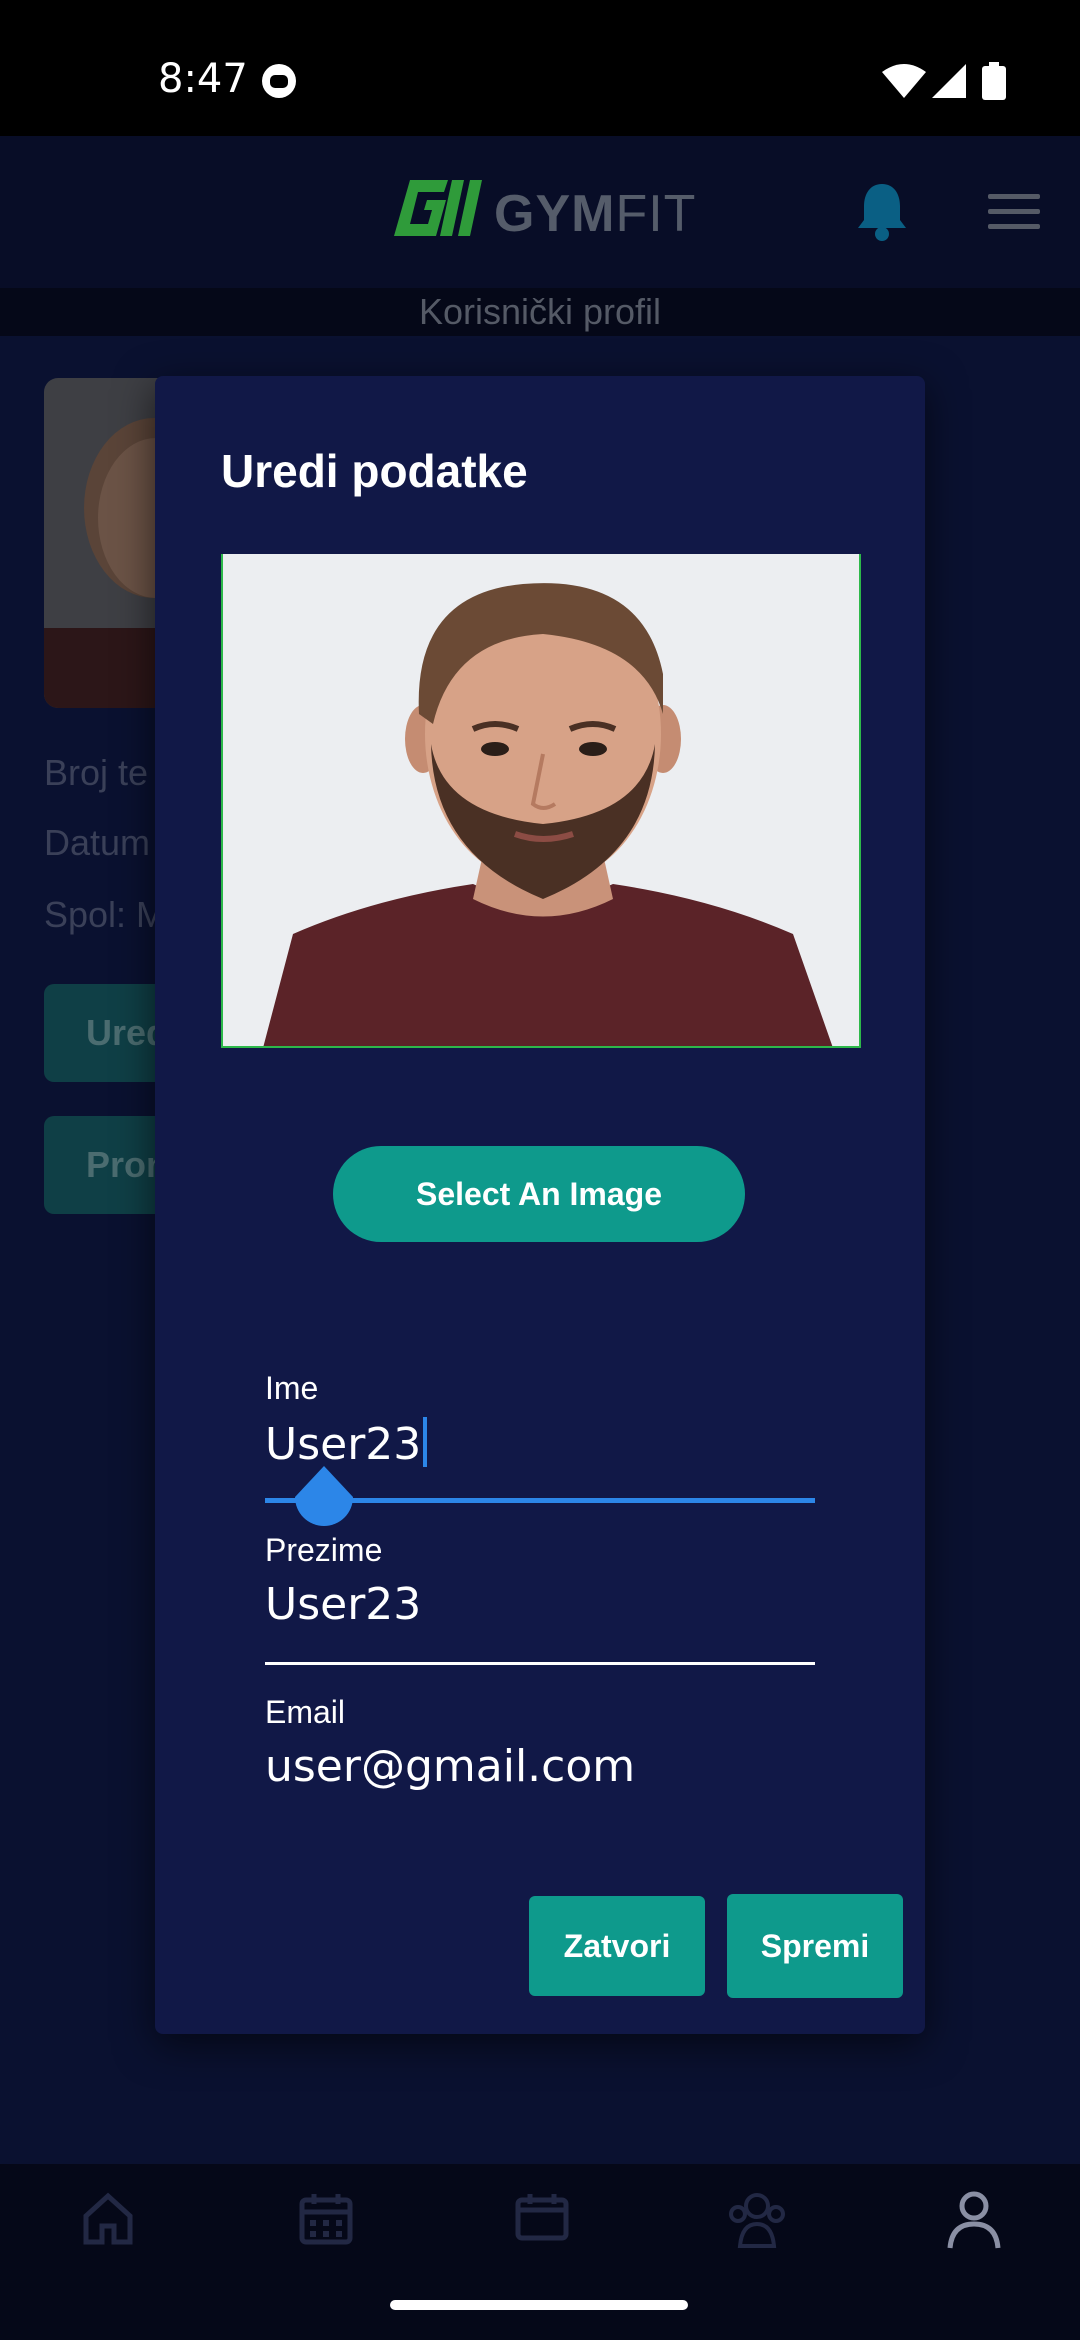 The width and height of the screenshot is (1080, 2340). What do you see at coordinates (617, 1946) in the screenshot?
I see `close-button: Zatvori` at bounding box center [617, 1946].